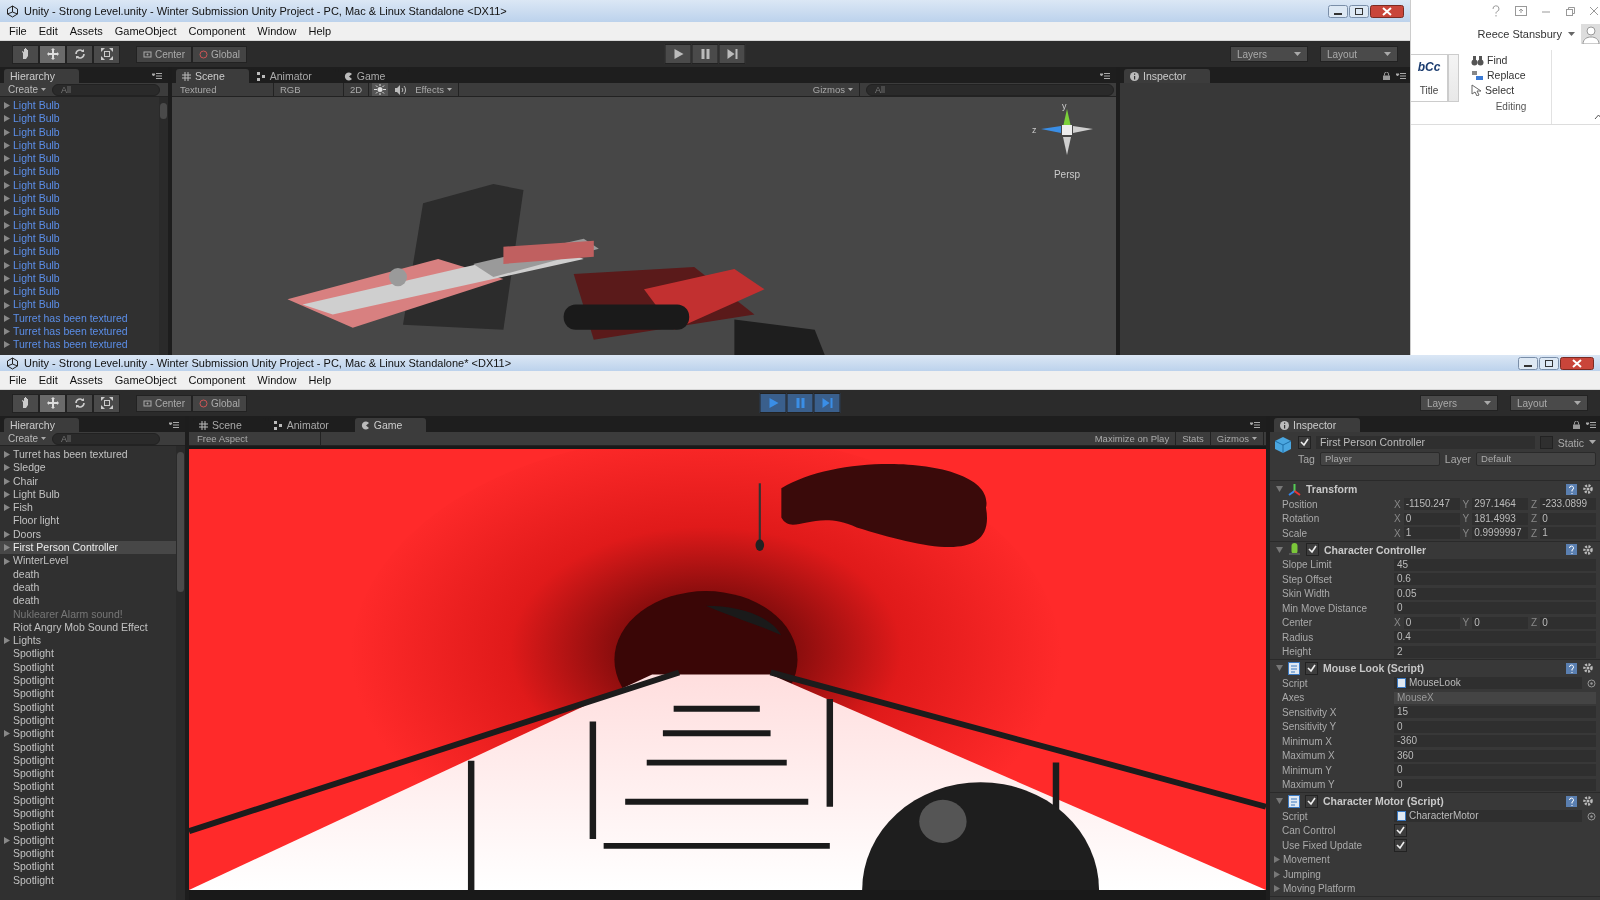 The width and height of the screenshot is (1600, 900). Describe the element at coordinates (1592, 442) in the screenshot. I see `caret-icon` at that location.